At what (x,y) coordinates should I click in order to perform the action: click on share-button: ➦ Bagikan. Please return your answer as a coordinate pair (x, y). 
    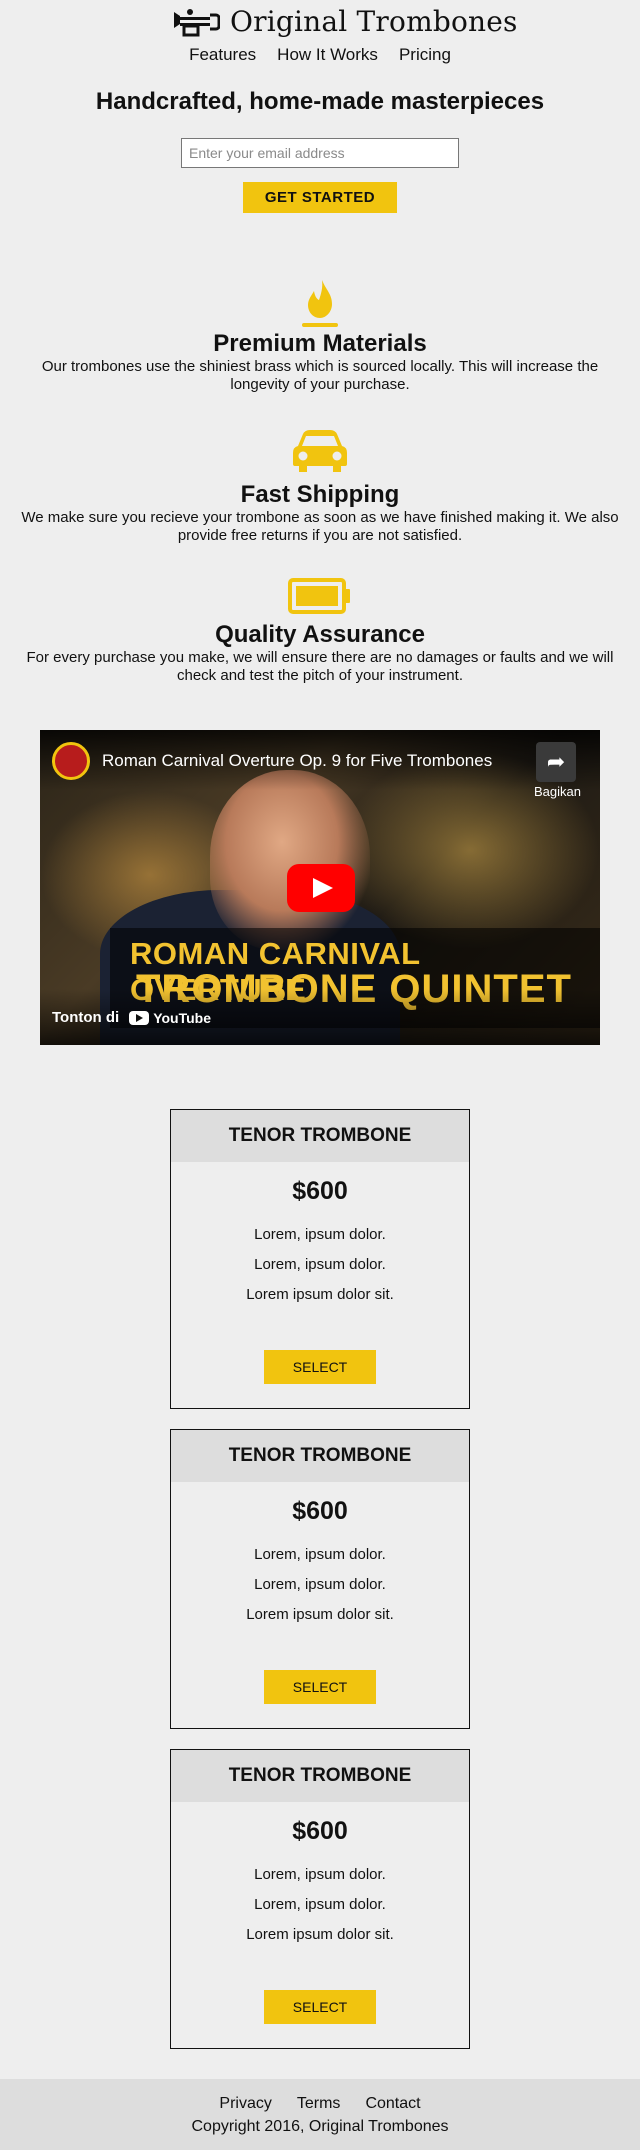
    Looking at the image, I should click on (557, 770).